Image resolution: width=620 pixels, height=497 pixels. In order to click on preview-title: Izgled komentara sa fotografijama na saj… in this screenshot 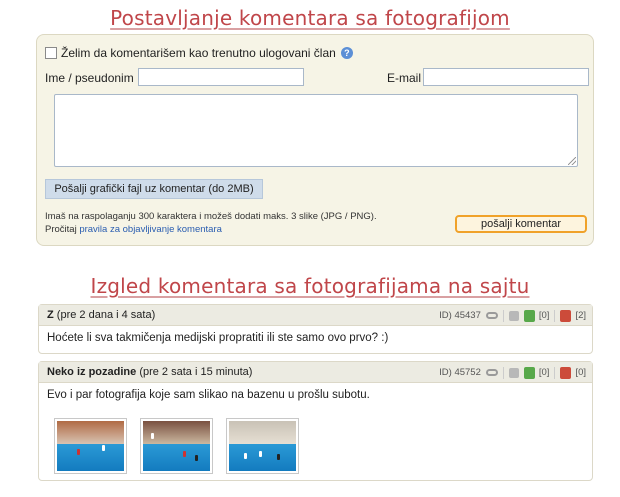, I will do `click(310, 286)`.